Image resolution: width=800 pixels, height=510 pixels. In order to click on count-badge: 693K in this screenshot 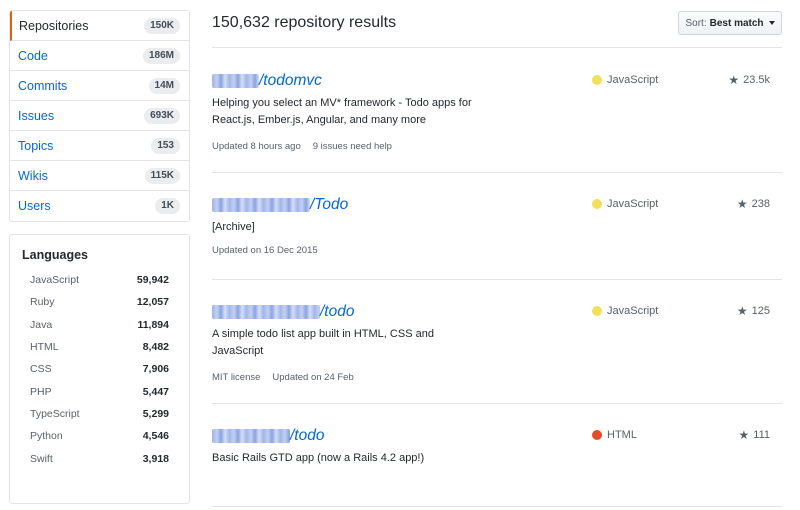, I will do `click(162, 115)`.